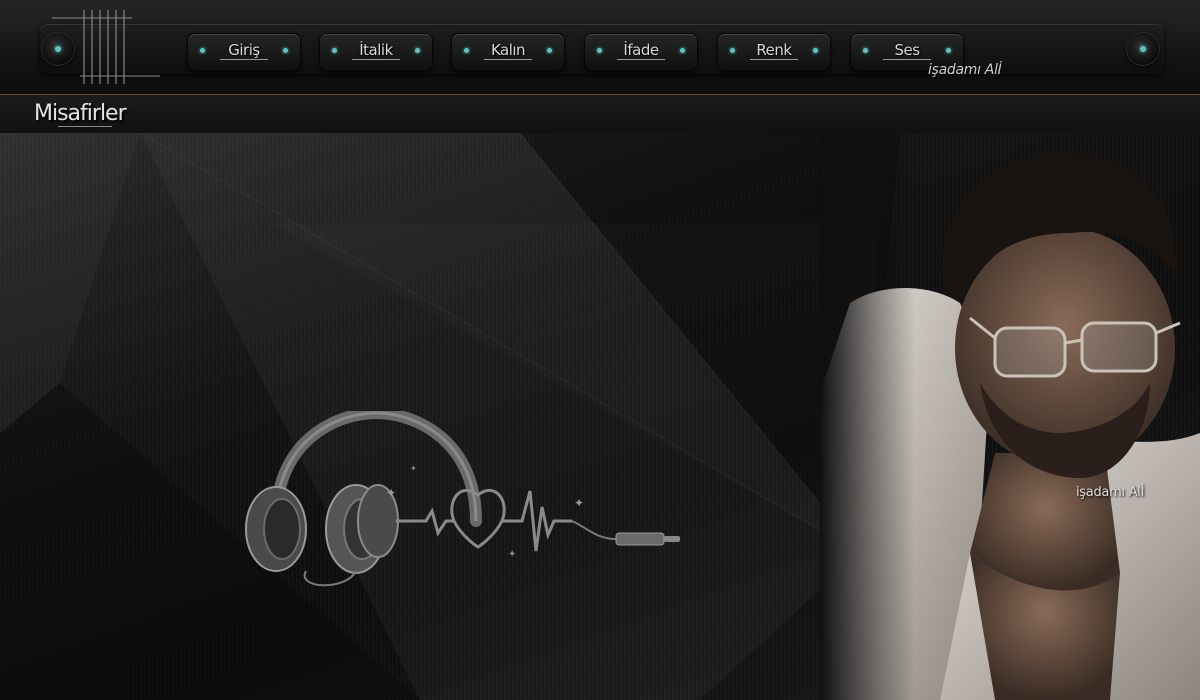 This screenshot has width=1200, height=700. Describe the element at coordinates (1110, 492) in the screenshot. I see `signature-portrait: işadamı Alİ` at that location.